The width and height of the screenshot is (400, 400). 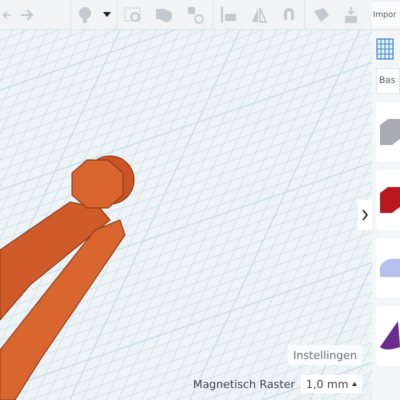 I want to click on settings-button: Instellingen, so click(x=325, y=355).